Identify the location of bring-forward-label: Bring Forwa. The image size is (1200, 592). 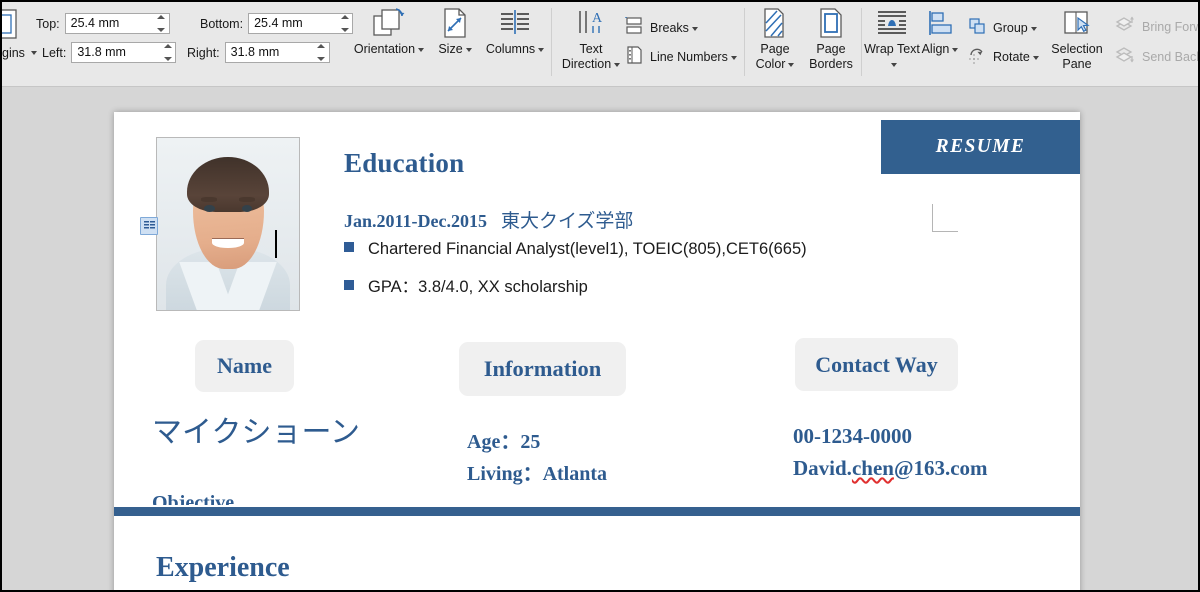
(1170, 27).